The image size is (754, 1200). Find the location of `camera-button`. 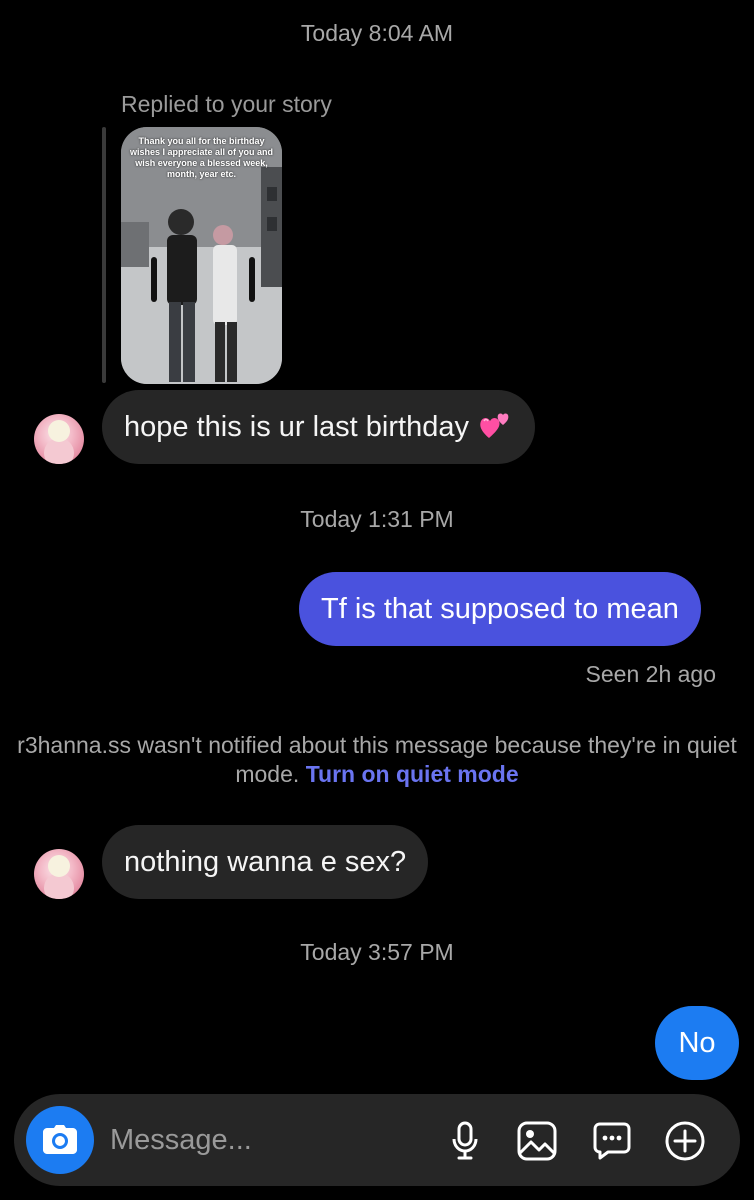

camera-button is located at coordinates (60, 1140).